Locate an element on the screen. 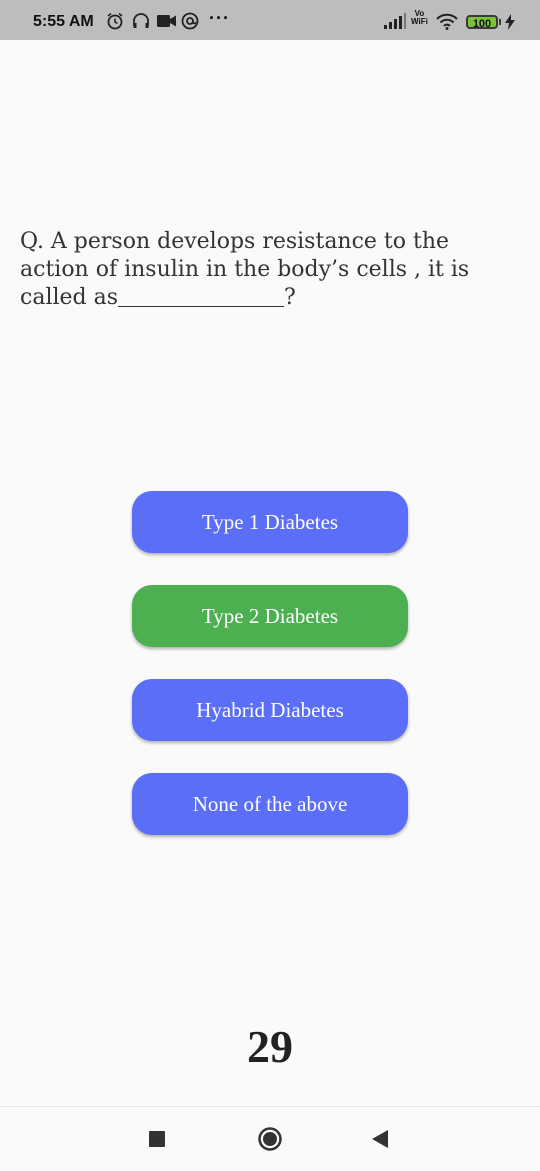  option-label: None of the above is located at coordinates (270, 803).